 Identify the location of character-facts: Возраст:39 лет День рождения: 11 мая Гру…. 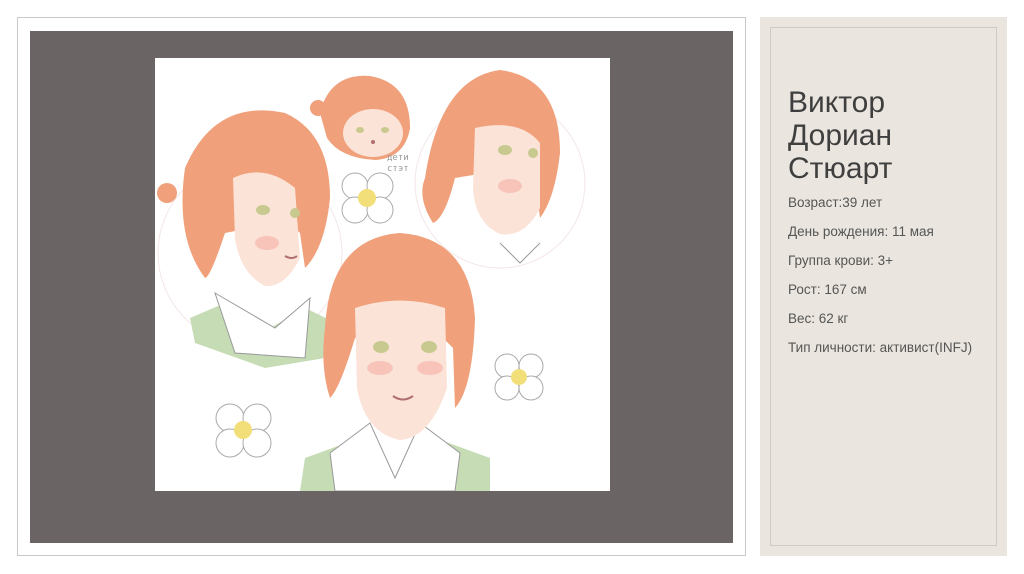
(888, 280).